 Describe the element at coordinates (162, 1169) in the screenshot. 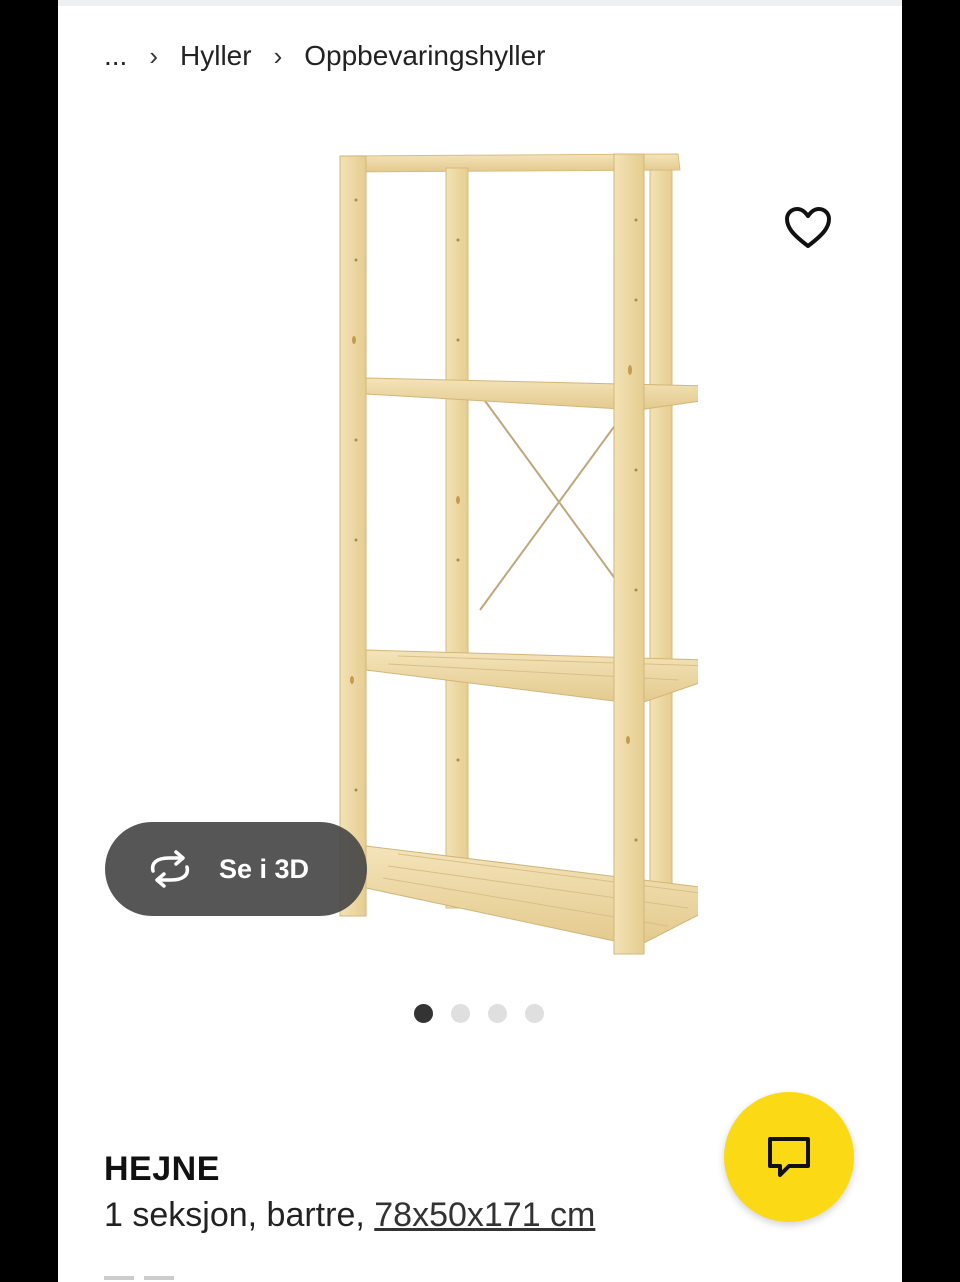

I see `product-name: HEJNE` at that location.